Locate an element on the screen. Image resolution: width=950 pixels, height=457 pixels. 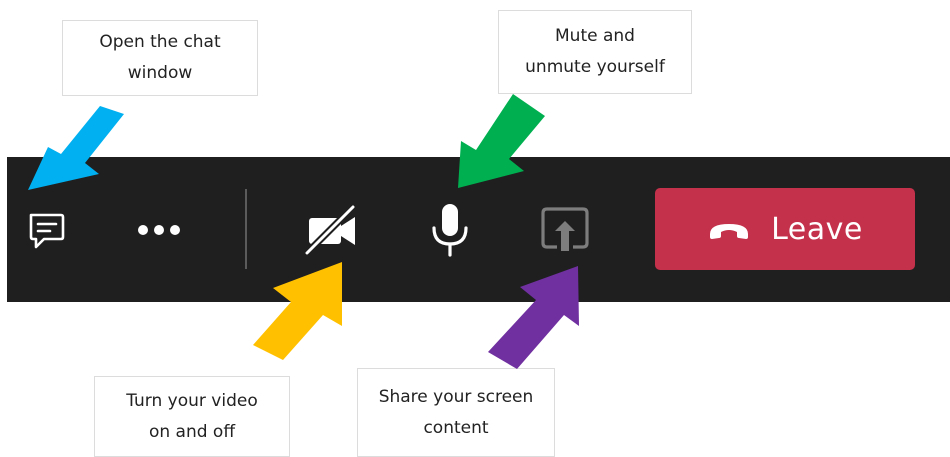
callout-mute-line2: unmute yourself is located at coordinates (595, 67).